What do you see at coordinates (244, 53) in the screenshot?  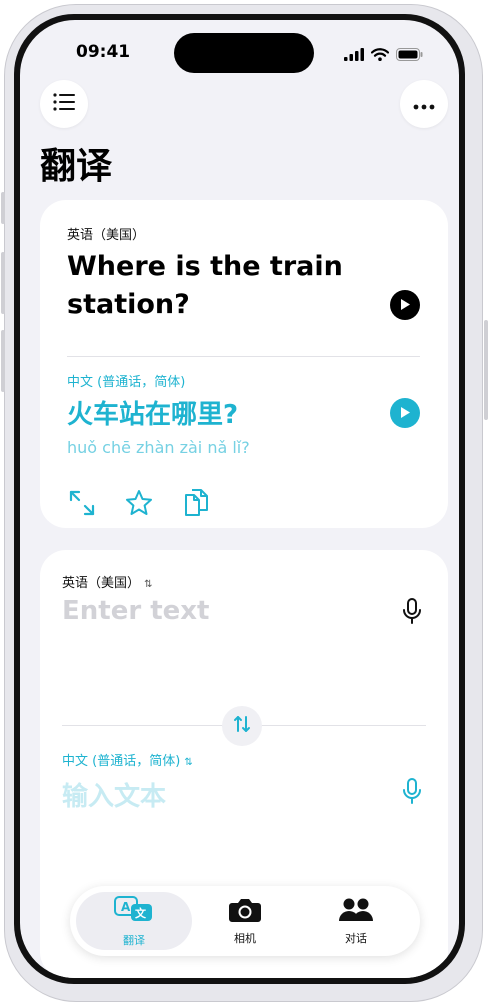 I see `dynamic-island` at bounding box center [244, 53].